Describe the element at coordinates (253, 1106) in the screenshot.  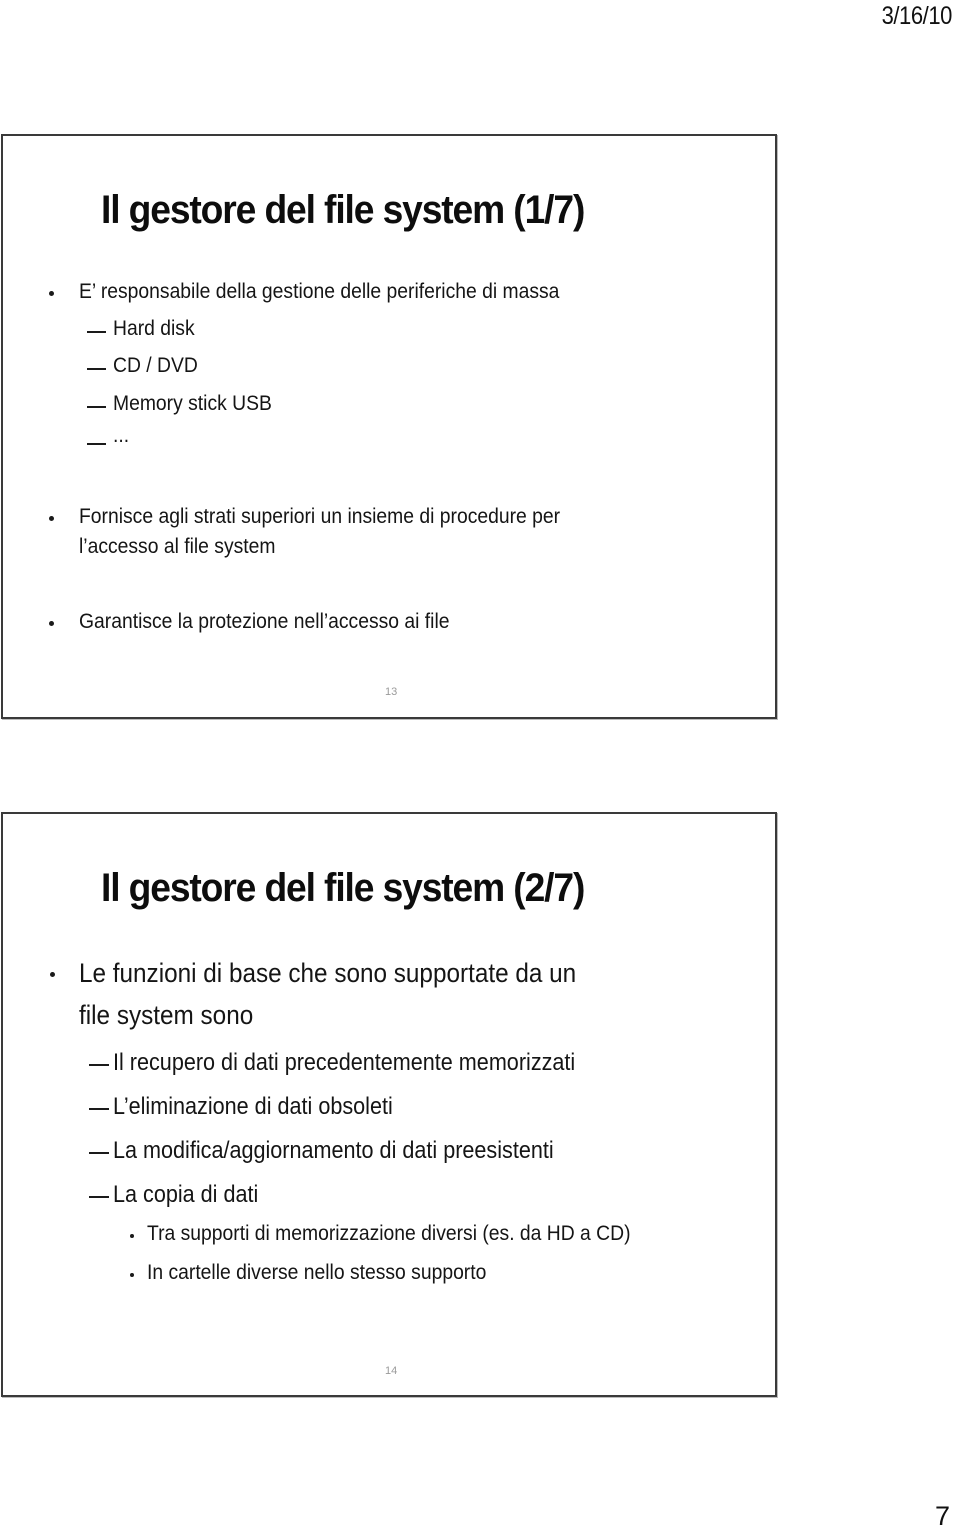
I see `sub-bullet-text: L’eliminazione di dati obsoleti` at that location.